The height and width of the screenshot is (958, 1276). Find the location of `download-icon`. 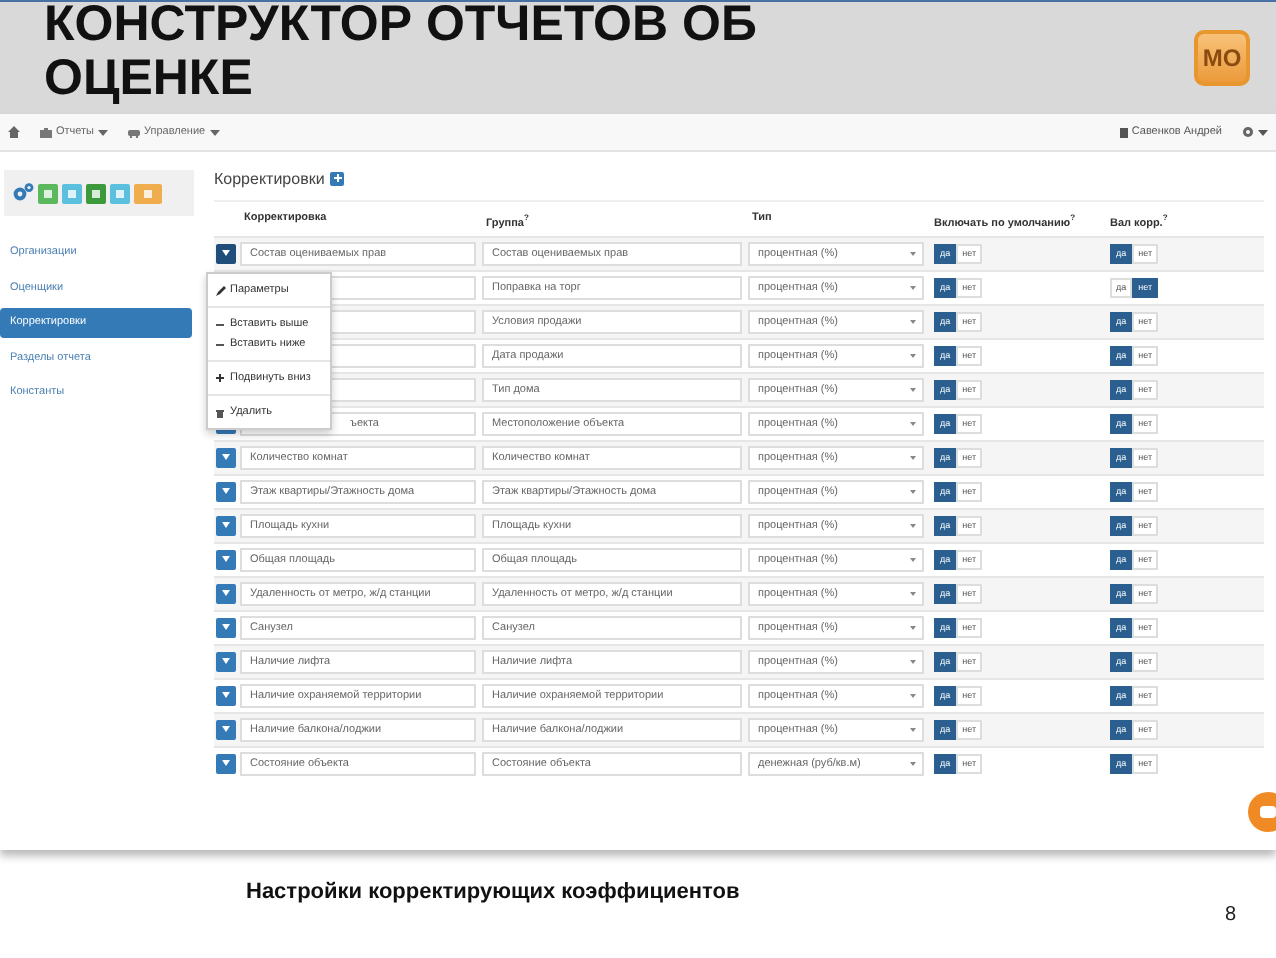

download-icon is located at coordinates (96, 193).